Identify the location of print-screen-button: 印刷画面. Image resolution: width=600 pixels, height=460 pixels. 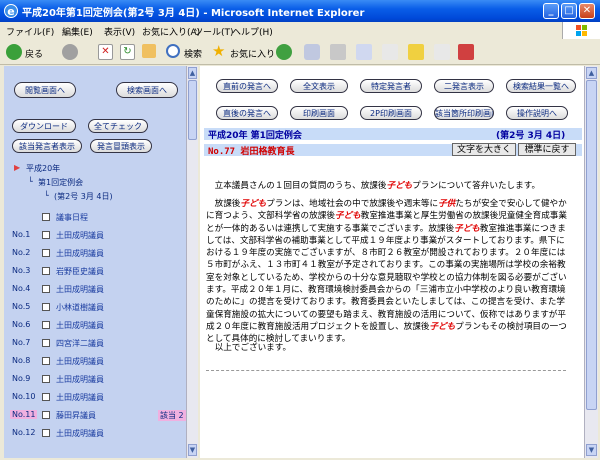
(319, 113).